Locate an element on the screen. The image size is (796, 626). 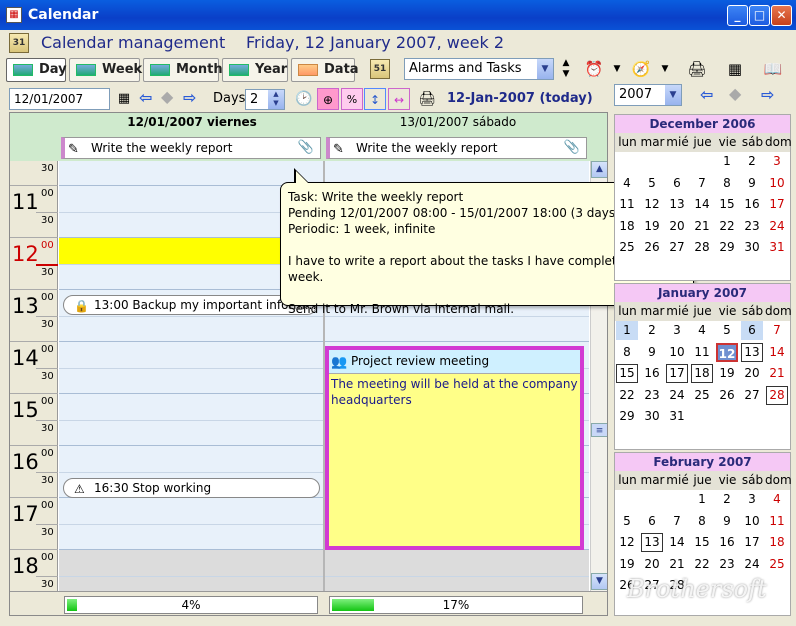
day-title-1: 12/01/2007 viernes is located at coordinates (192, 122).